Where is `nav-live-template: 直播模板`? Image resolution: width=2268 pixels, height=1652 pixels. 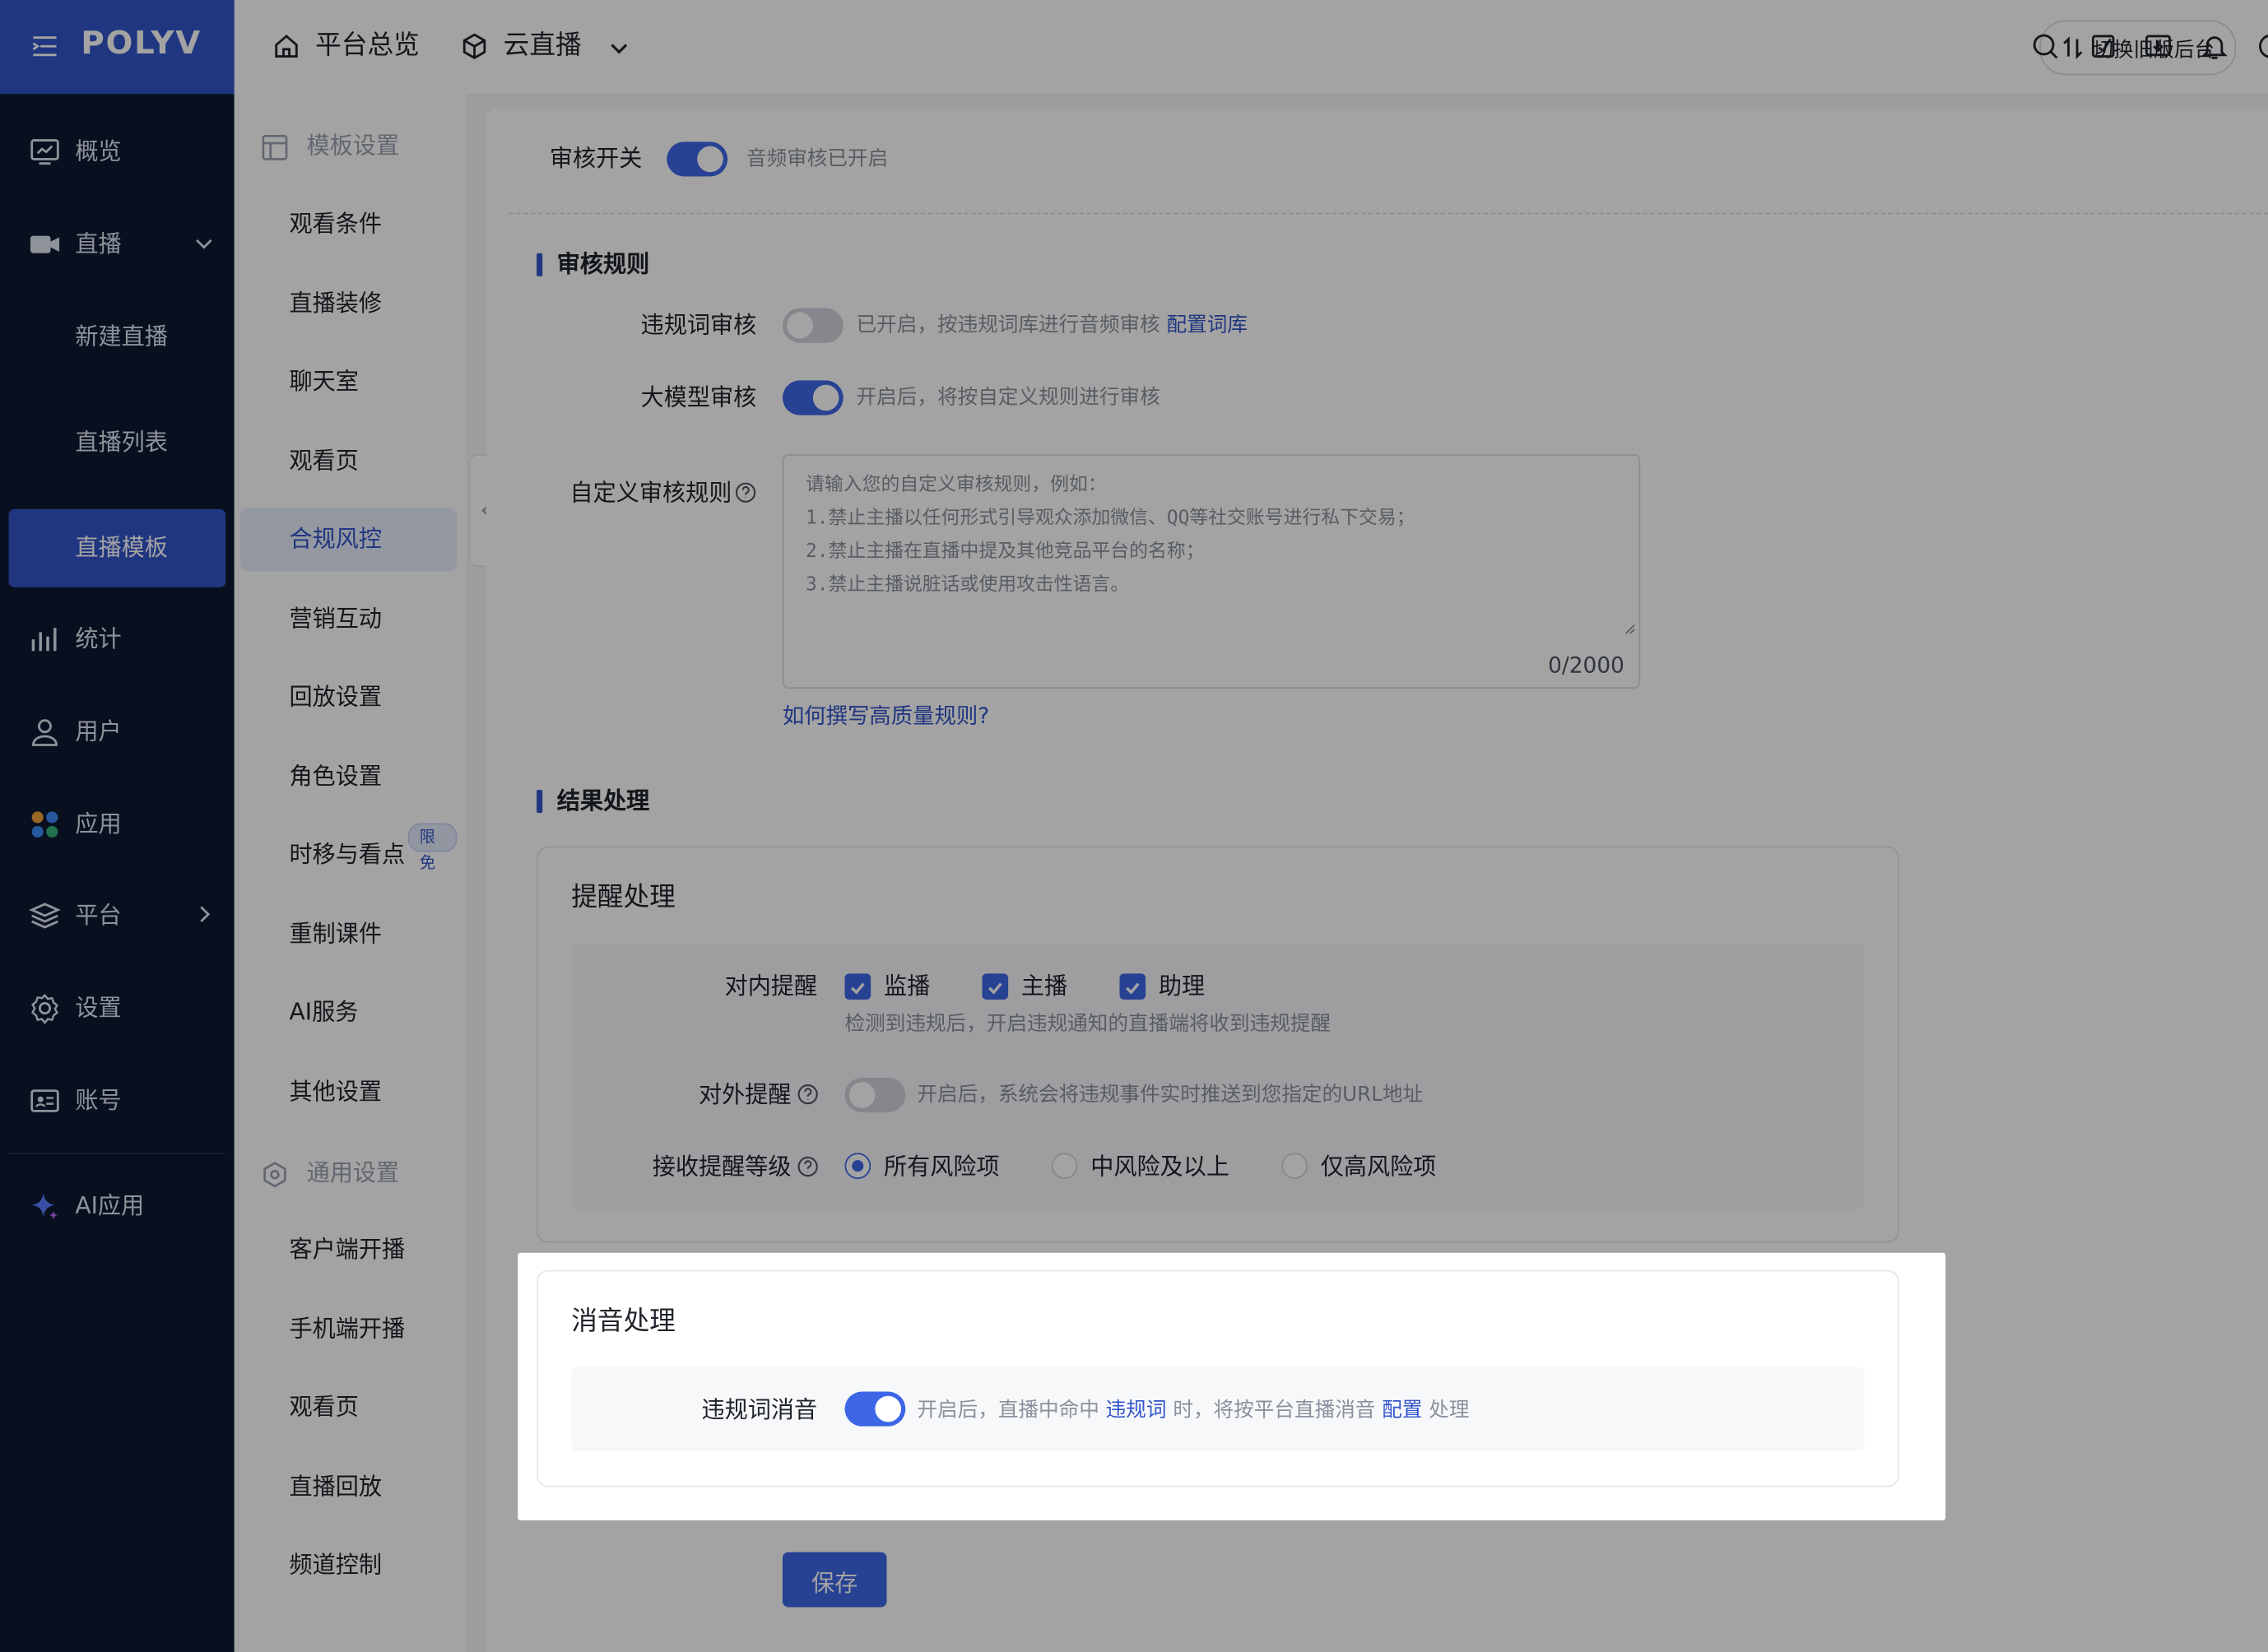 nav-live-template: 直播模板 is located at coordinates (117, 547).